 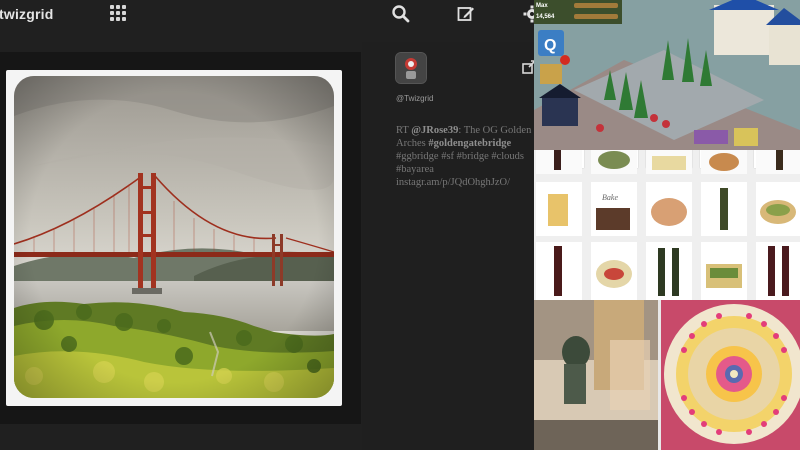 I want to click on food-grid: Bake, so click(x=668, y=225).